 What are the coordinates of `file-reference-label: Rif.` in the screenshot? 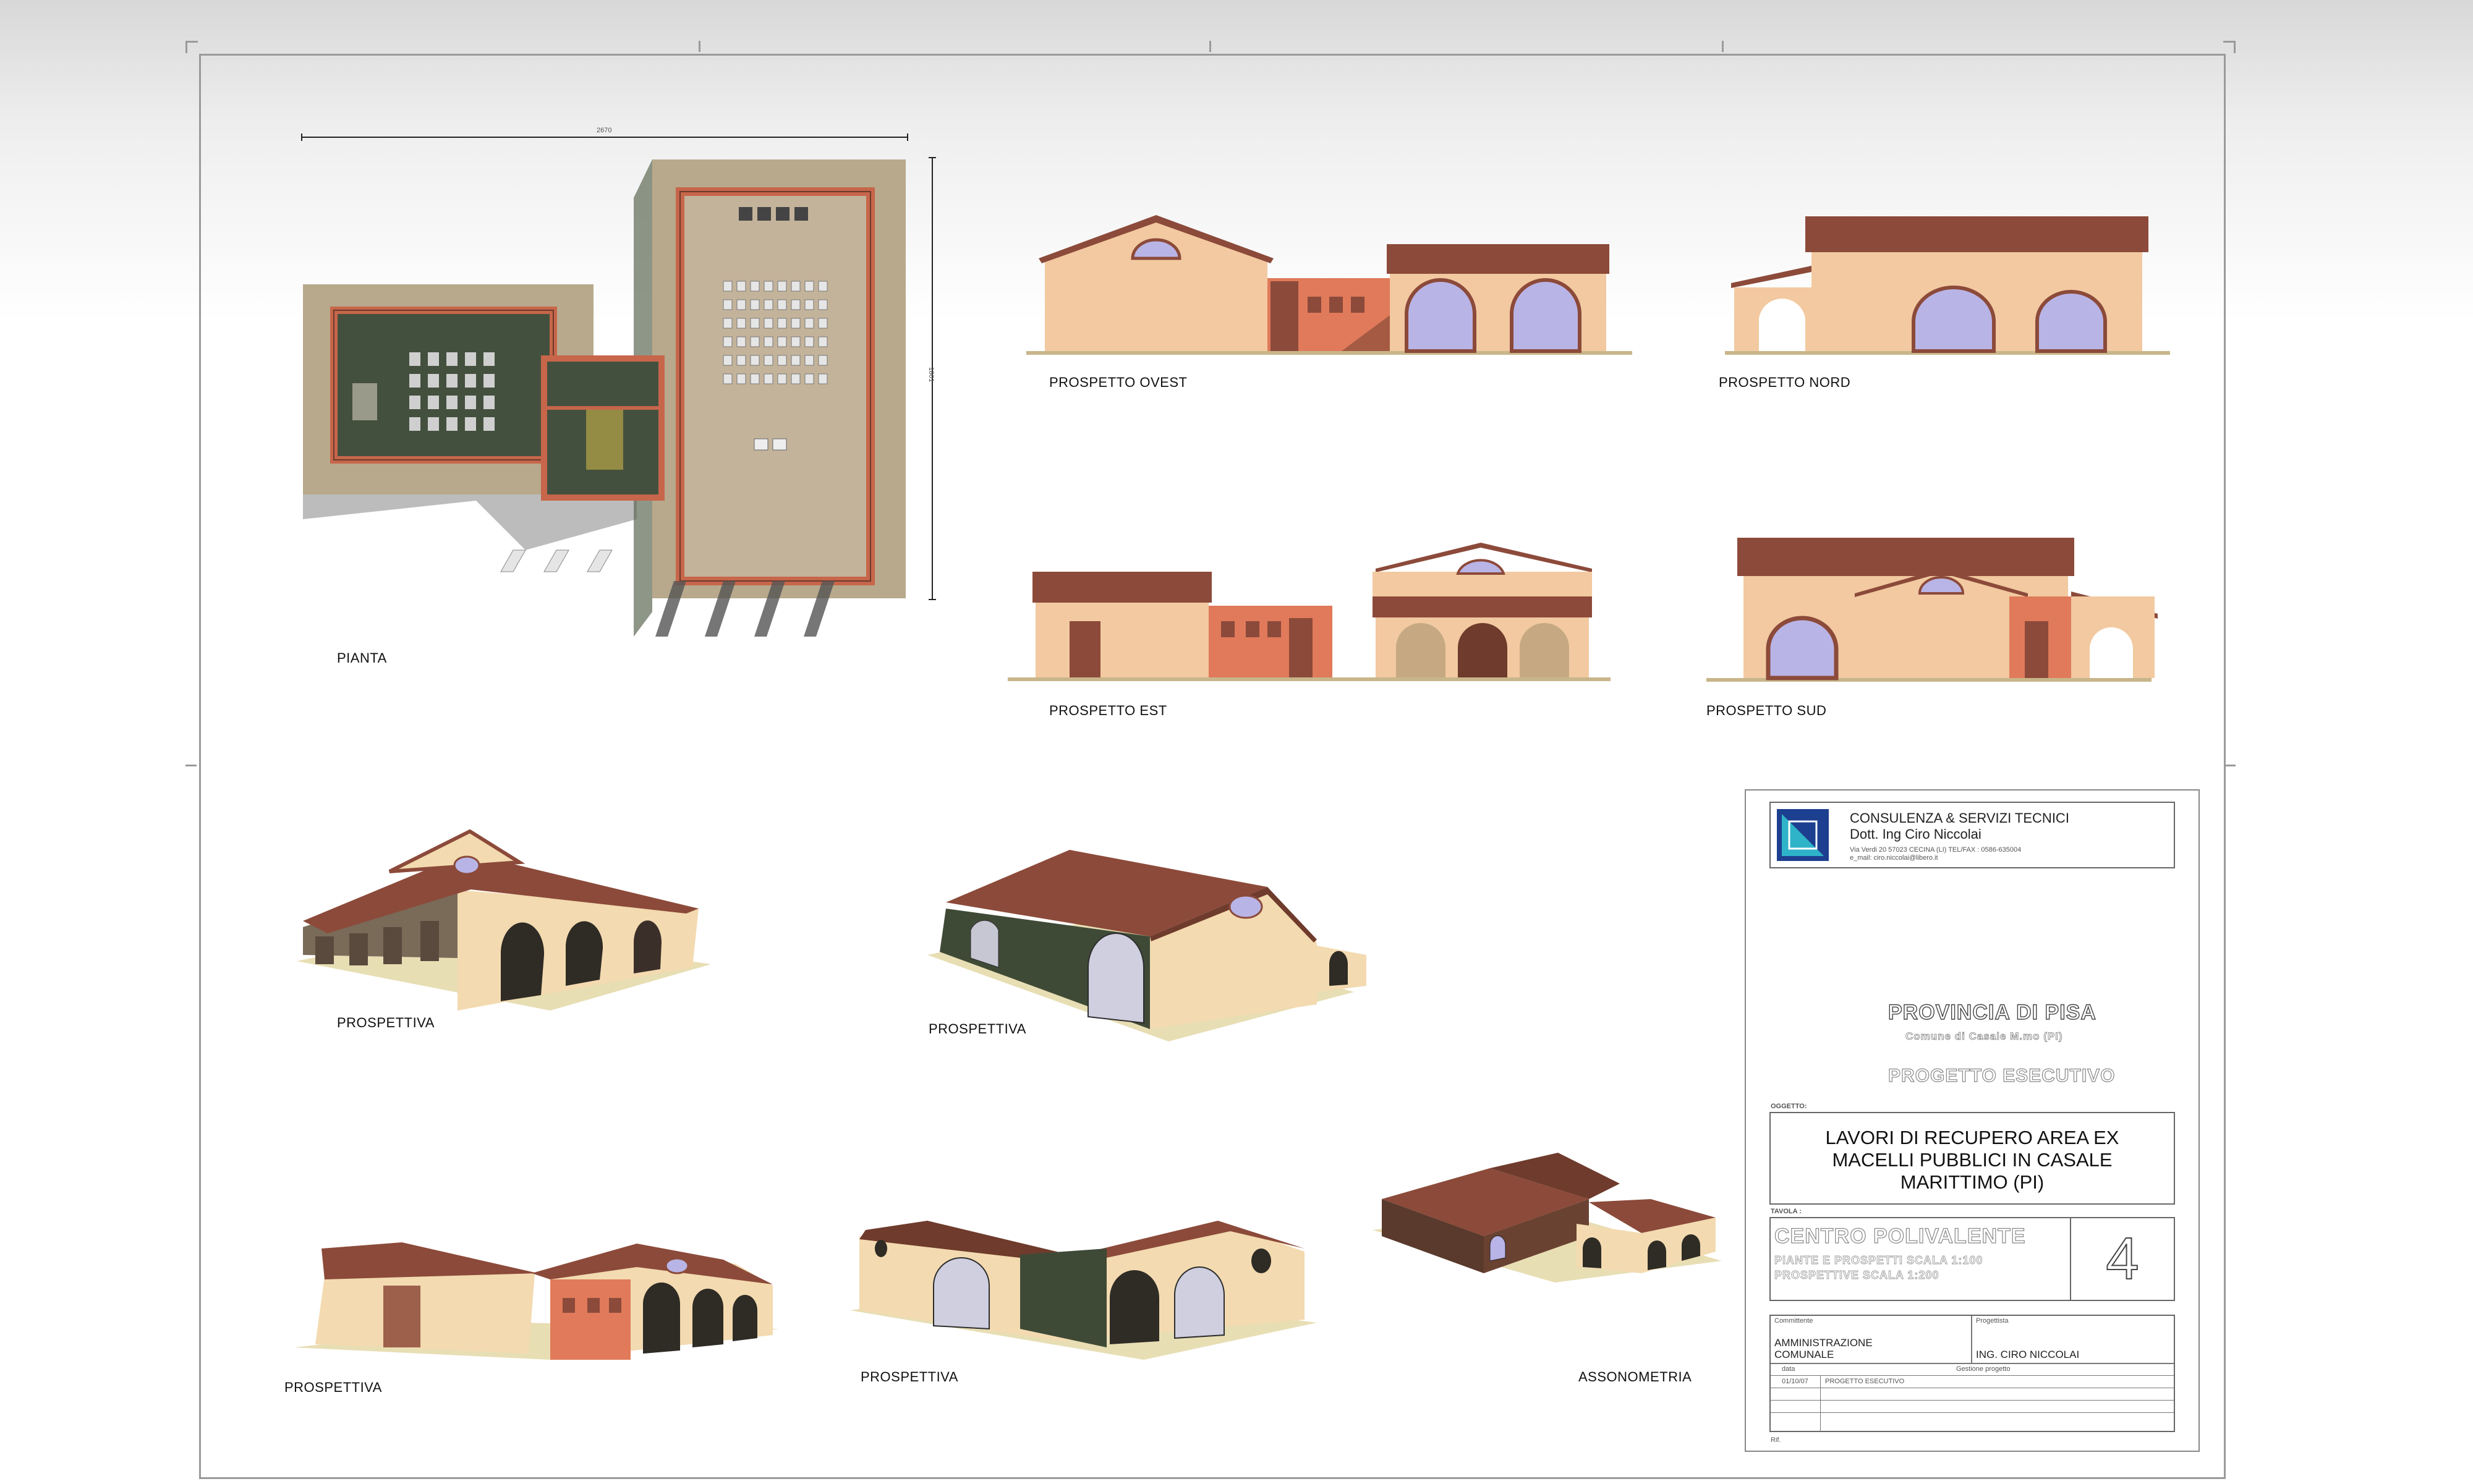 It's located at (1776, 1440).